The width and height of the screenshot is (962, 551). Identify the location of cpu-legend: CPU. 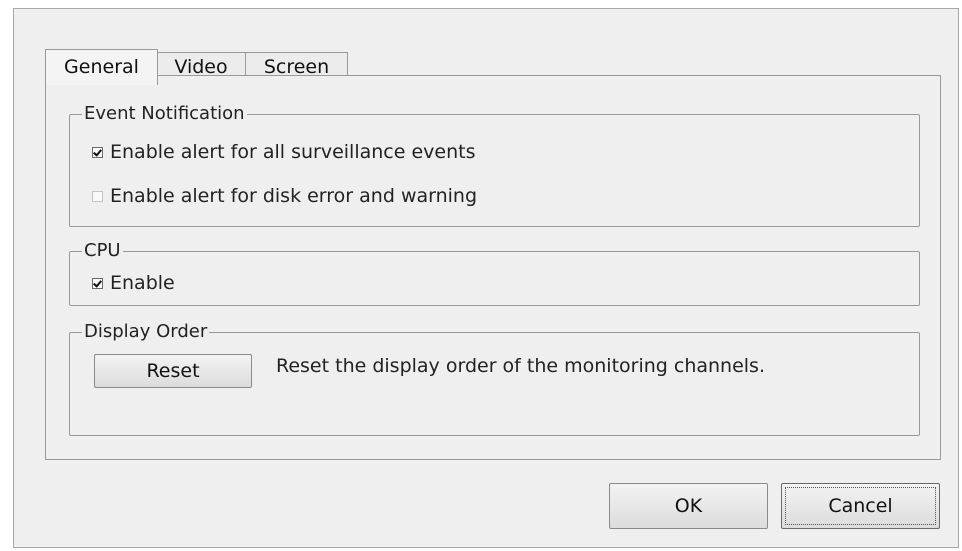
(102, 251).